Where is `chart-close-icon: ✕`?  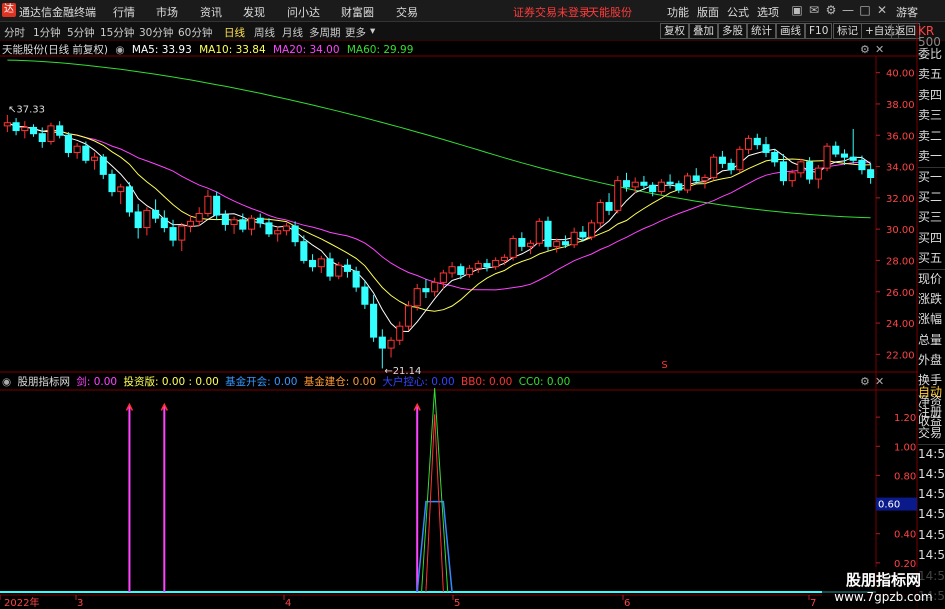
chart-close-icon: ✕ is located at coordinates (879, 49).